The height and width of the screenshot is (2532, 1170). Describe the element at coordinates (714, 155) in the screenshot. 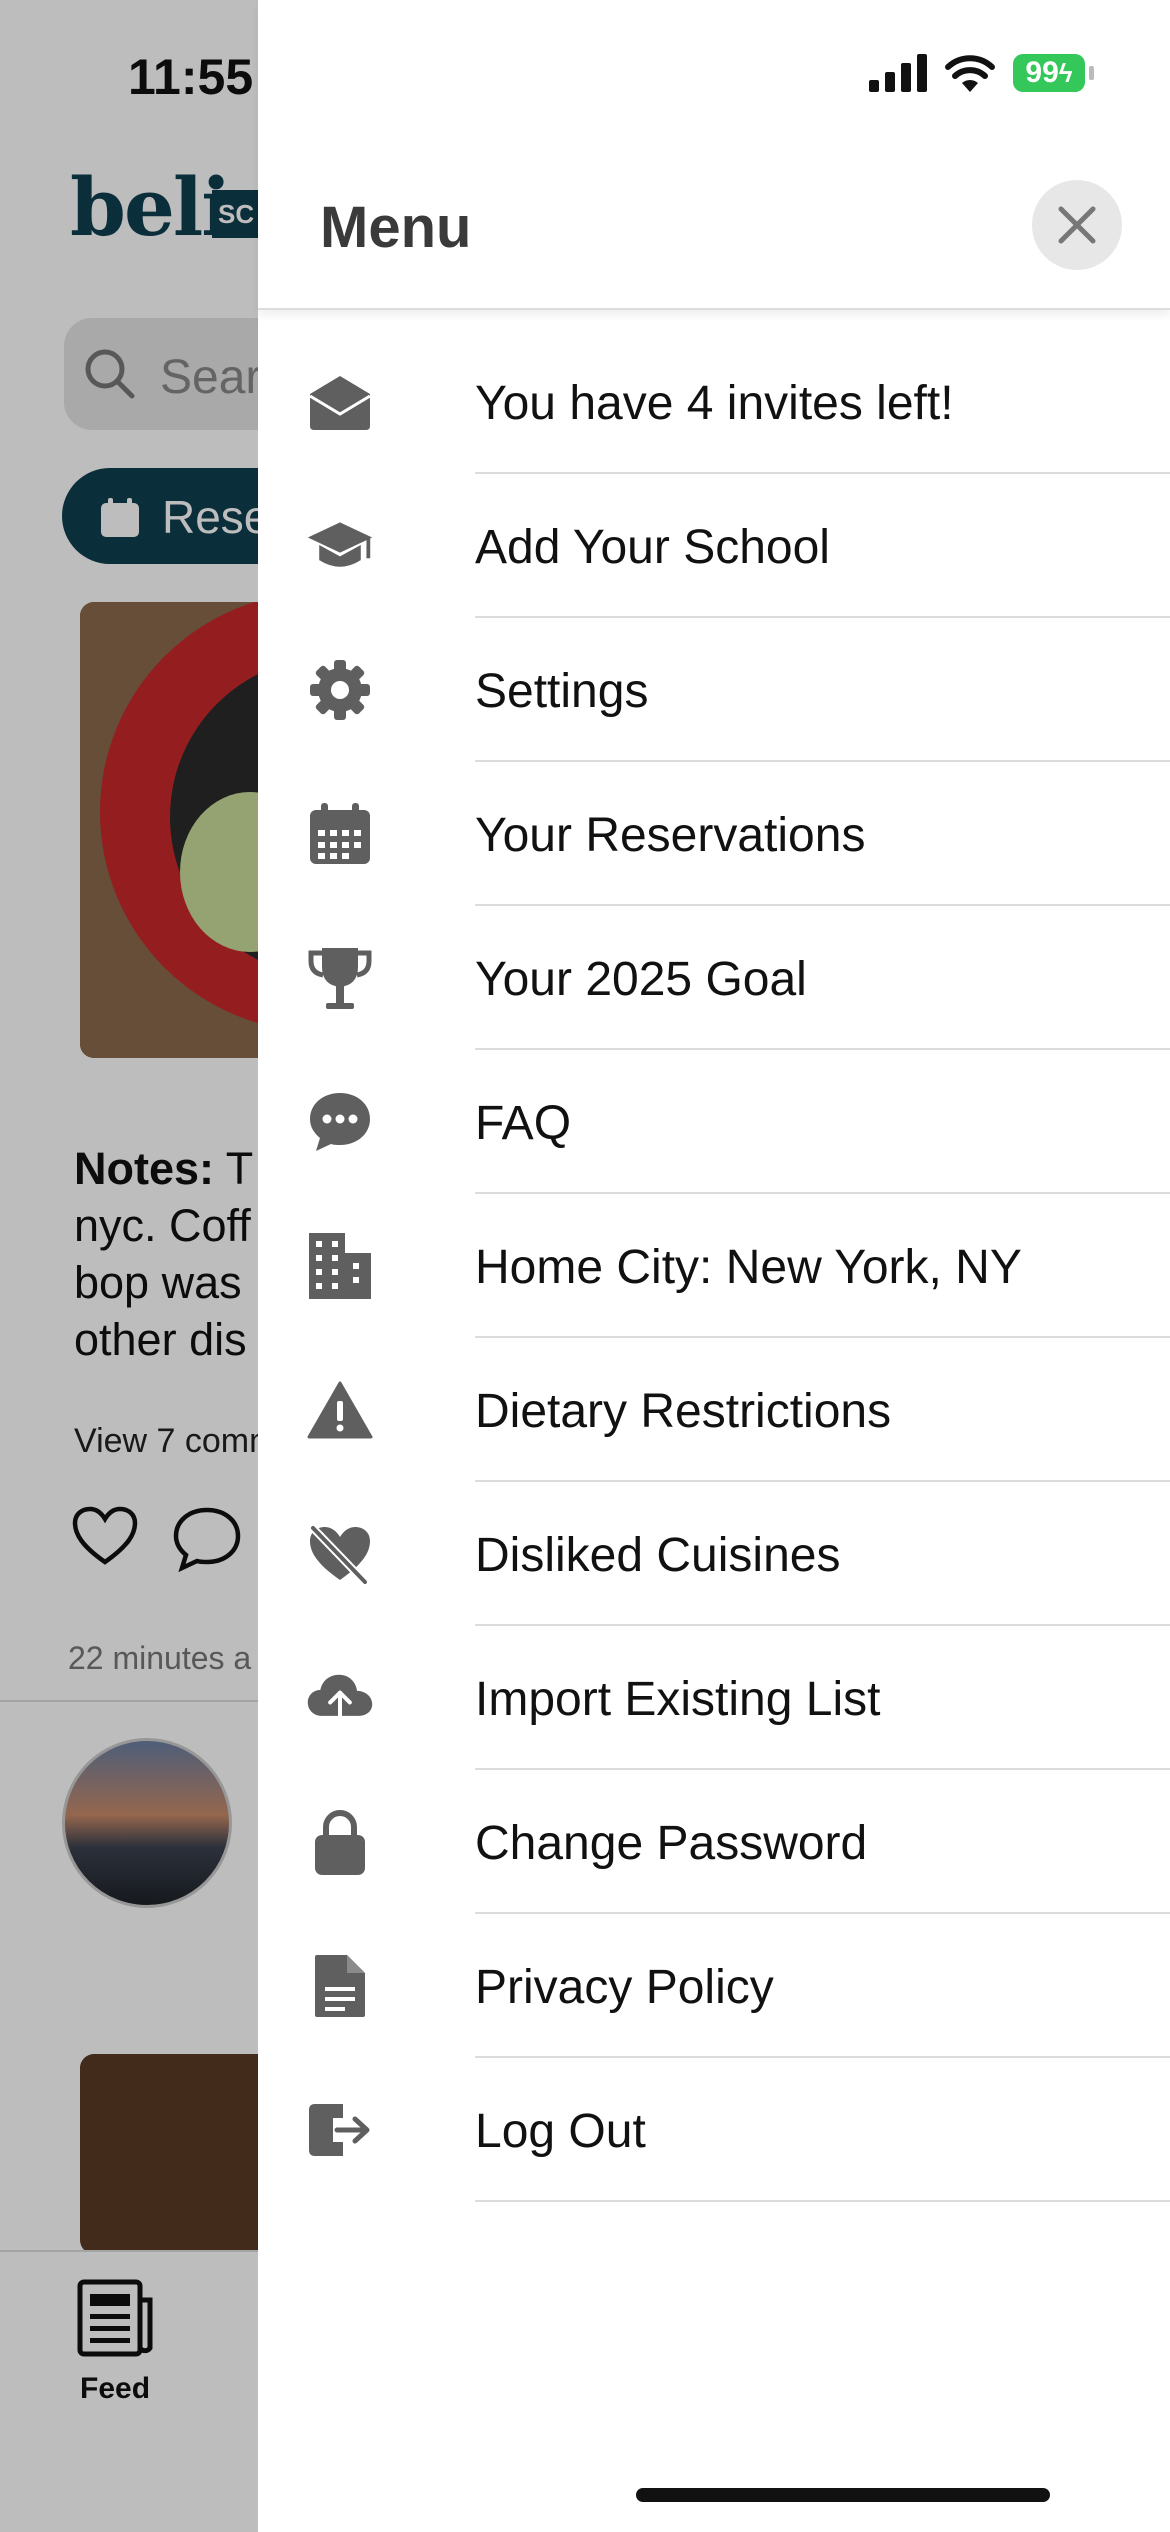

I see `drawer-header: 99 ϟ Menu` at that location.